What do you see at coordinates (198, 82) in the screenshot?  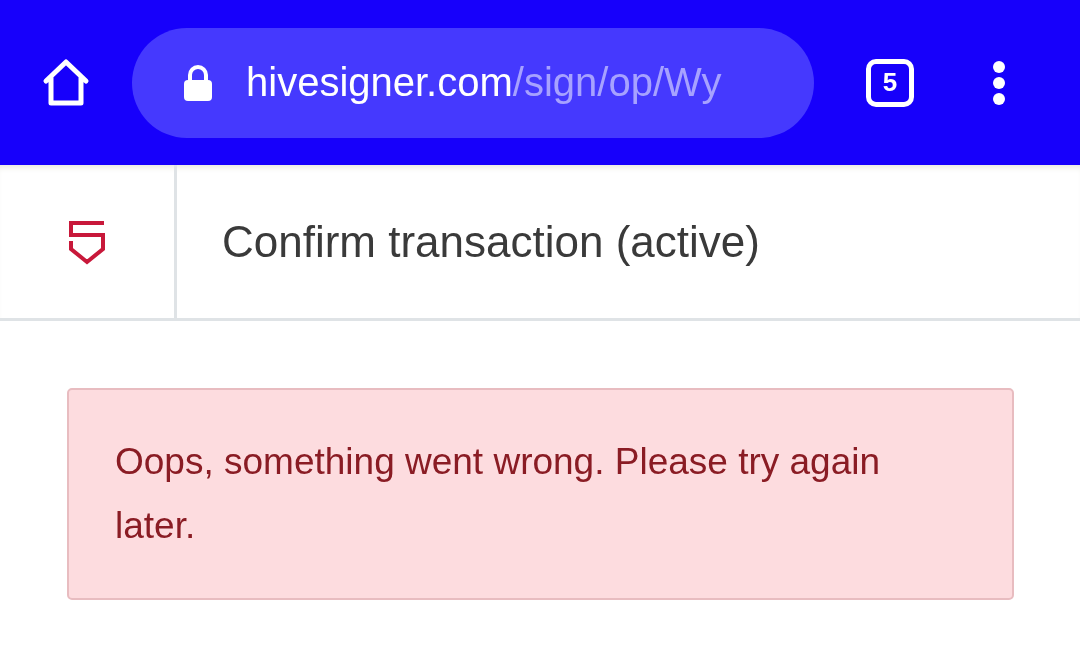 I see `lock-icon` at bounding box center [198, 82].